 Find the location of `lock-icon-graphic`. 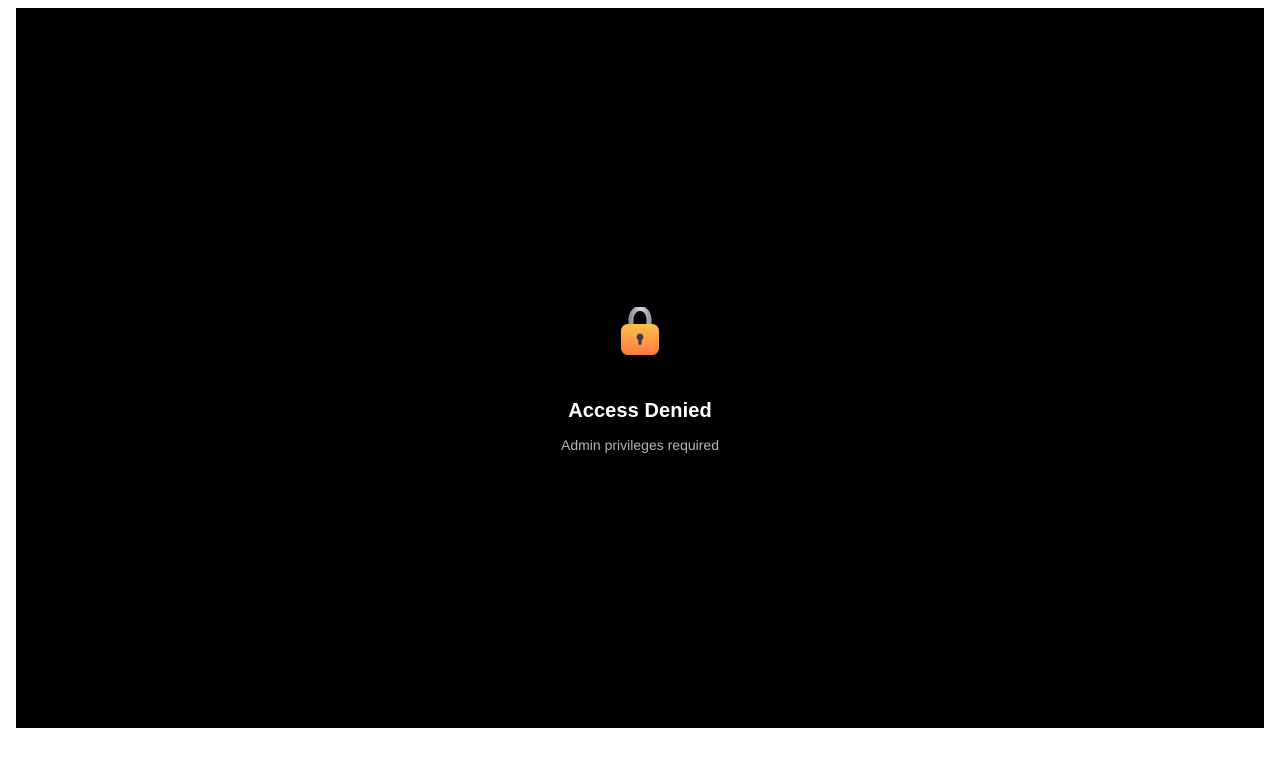

lock-icon-graphic is located at coordinates (640, 331).